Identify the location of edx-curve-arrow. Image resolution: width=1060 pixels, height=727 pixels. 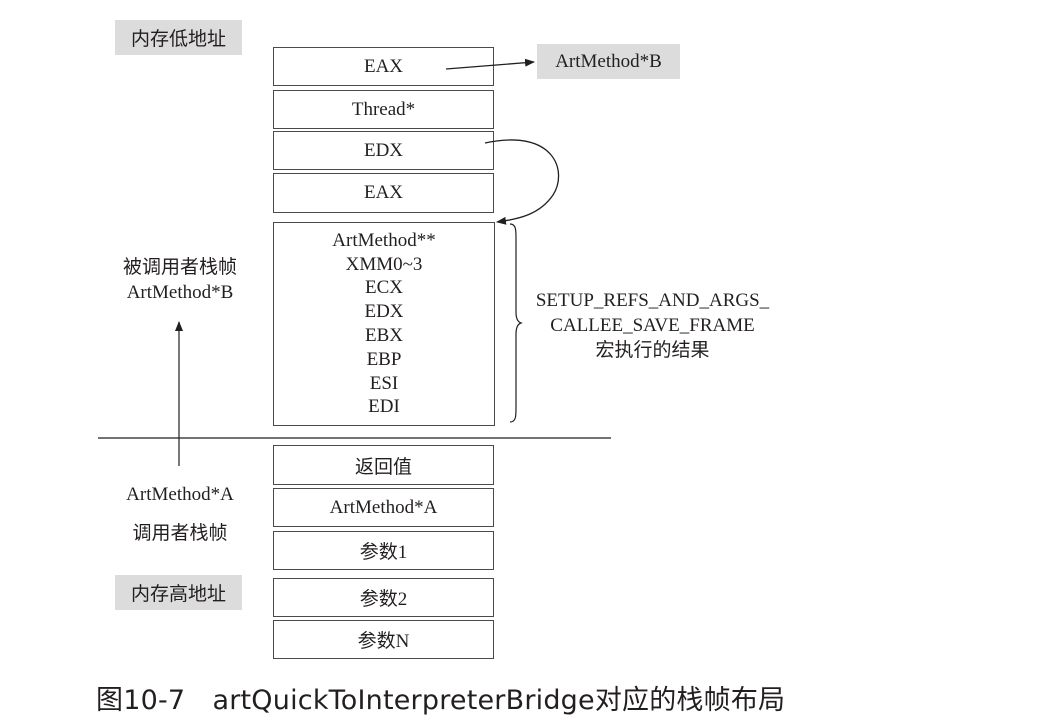
(522, 182).